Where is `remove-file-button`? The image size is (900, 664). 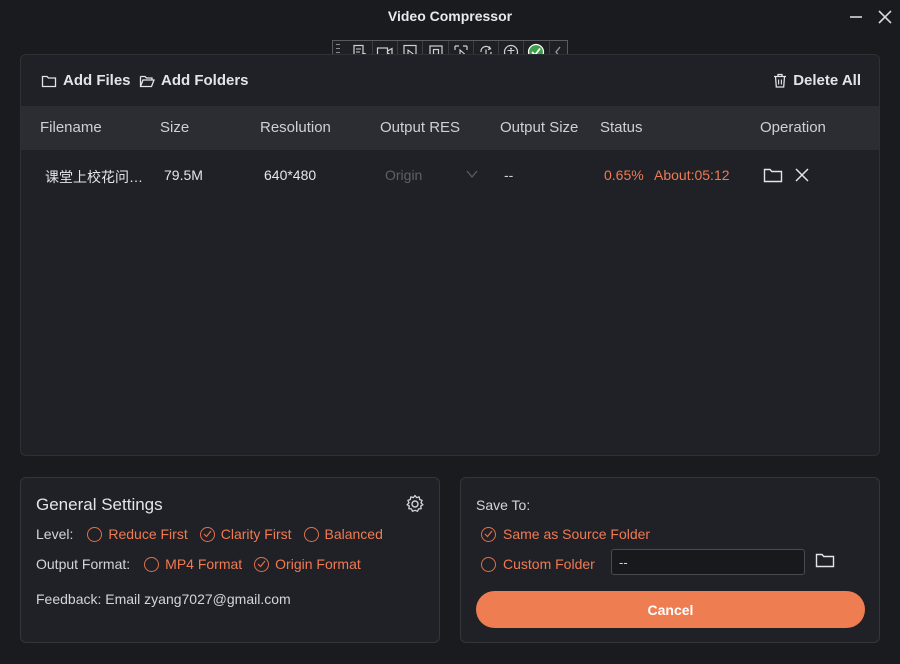 remove-file-button is located at coordinates (802, 176).